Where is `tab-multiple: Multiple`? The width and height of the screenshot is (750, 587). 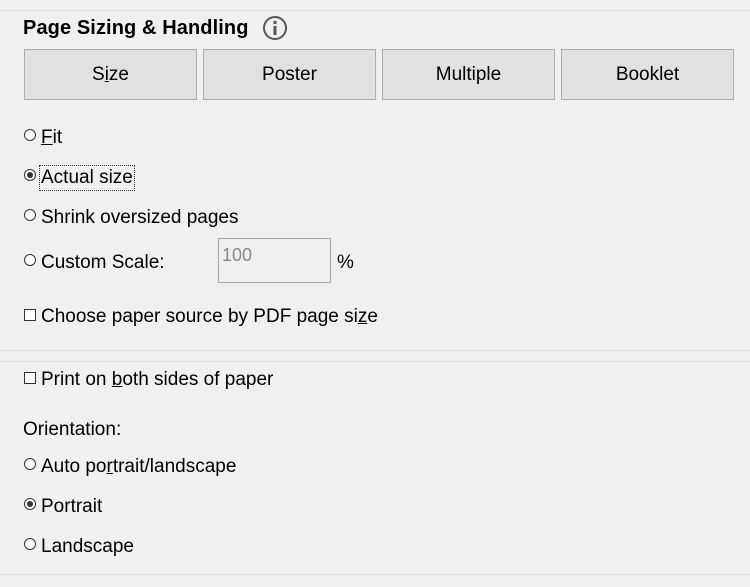
tab-multiple: Multiple is located at coordinates (468, 74).